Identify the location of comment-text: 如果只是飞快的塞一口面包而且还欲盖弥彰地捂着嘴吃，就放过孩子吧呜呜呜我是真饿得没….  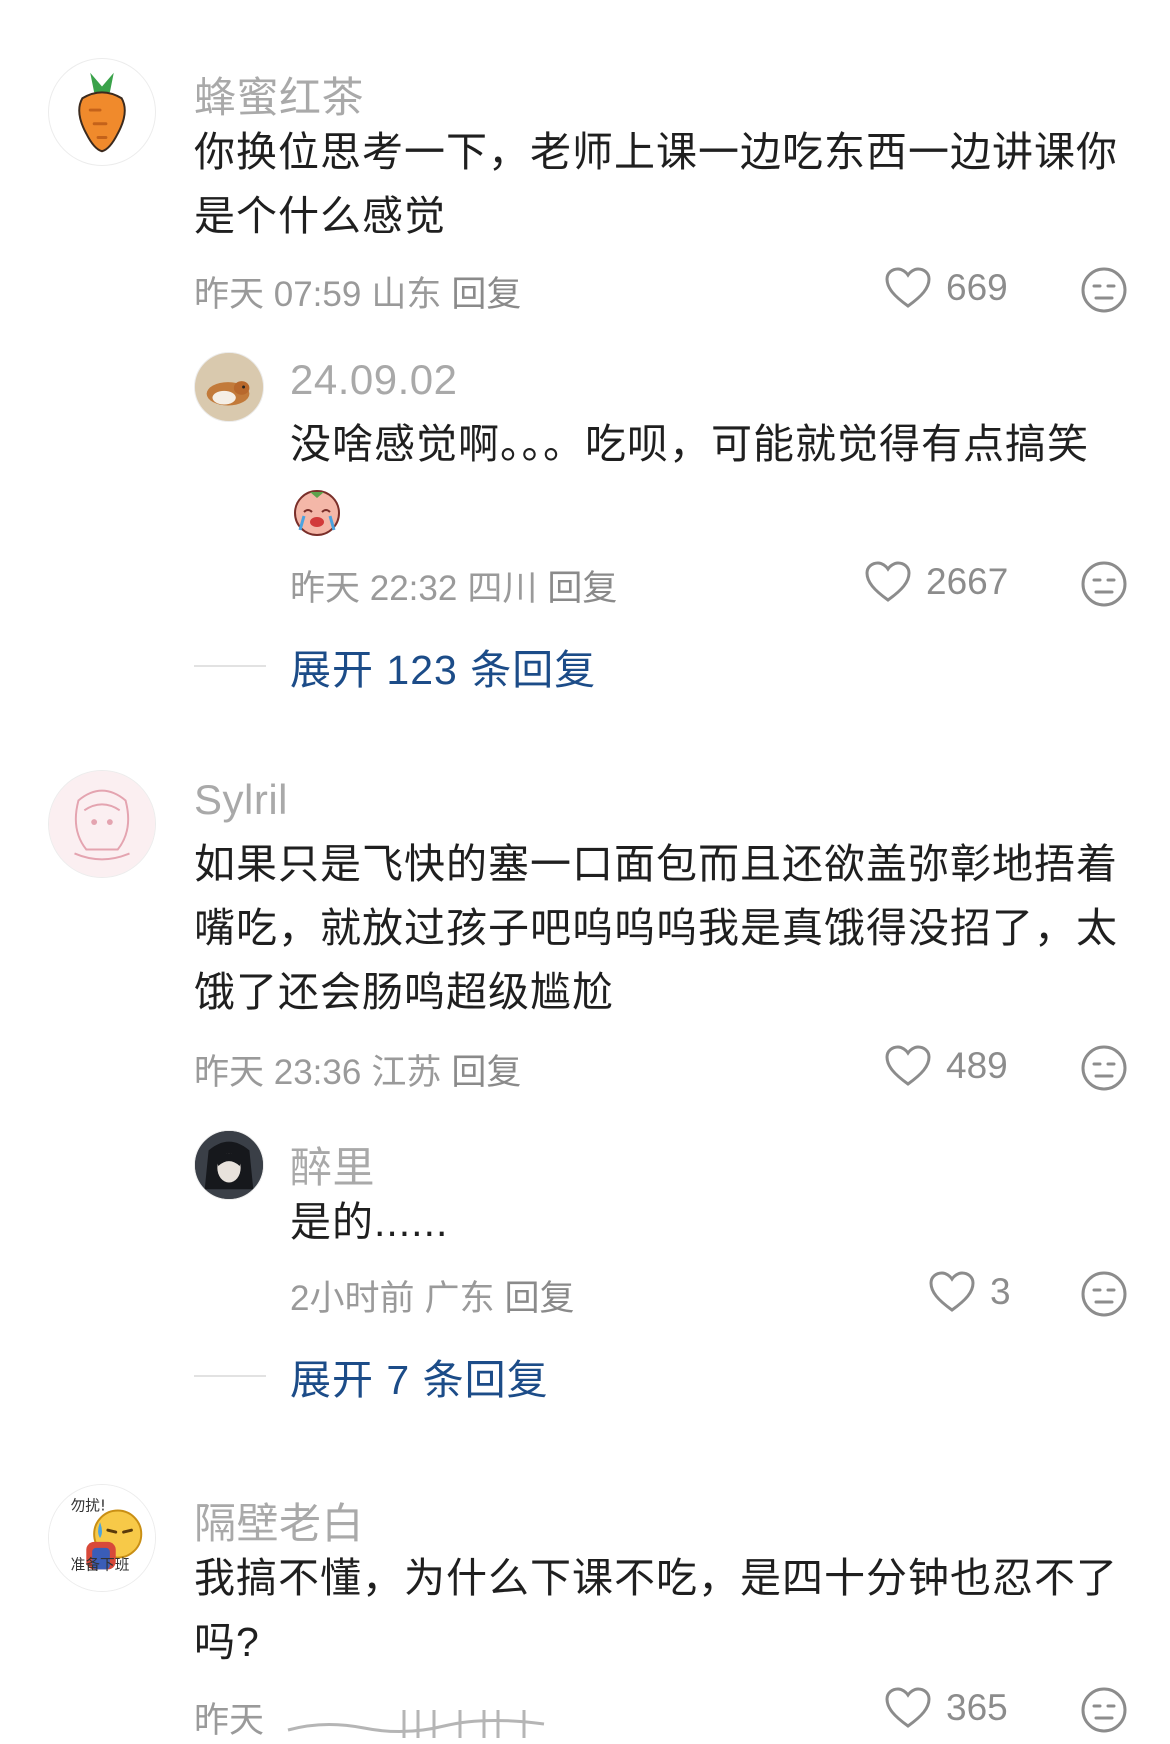
(656, 928).